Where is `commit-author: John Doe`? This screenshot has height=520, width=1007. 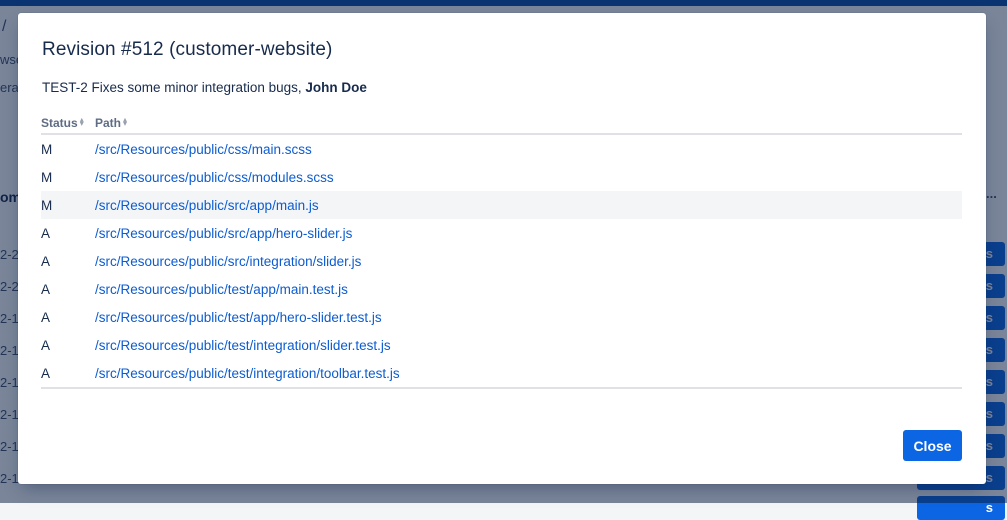 commit-author: John Doe is located at coordinates (336, 87).